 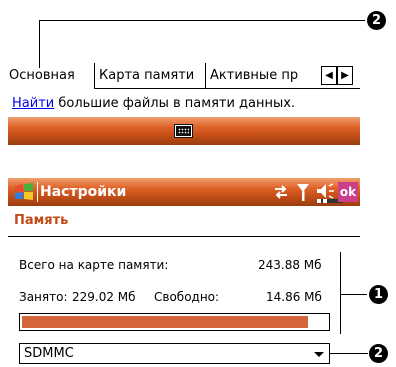 What do you see at coordinates (43, 297) in the screenshot?
I see `used-label: Занято:` at bounding box center [43, 297].